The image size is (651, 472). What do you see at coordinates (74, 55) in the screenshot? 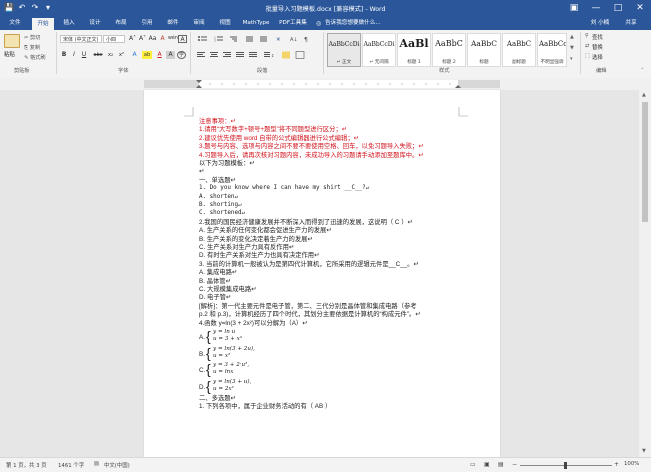
I see `italic-button: I` at bounding box center [74, 55].